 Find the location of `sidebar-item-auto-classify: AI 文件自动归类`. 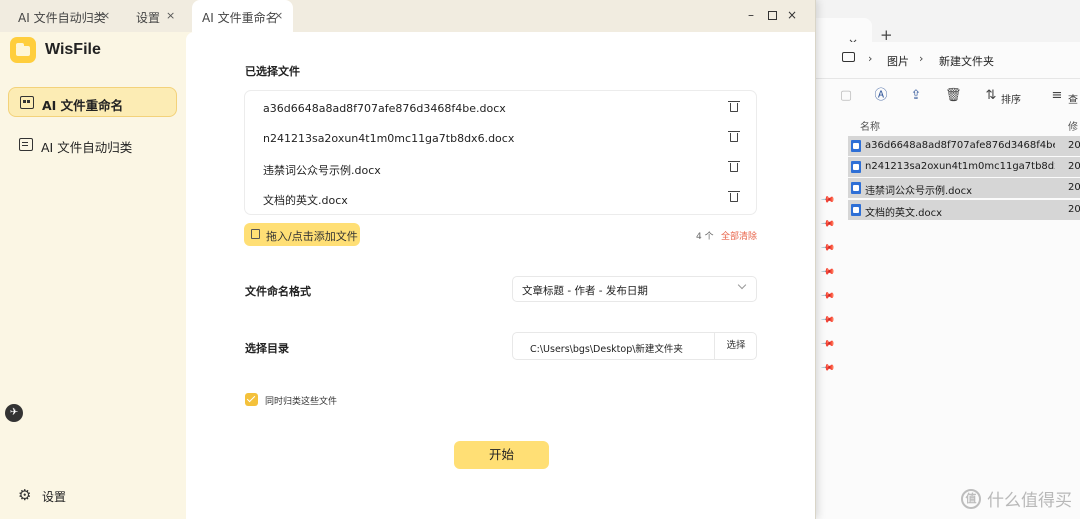

sidebar-item-auto-classify: AI 文件自动归类 is located at coordinates (92, 145).